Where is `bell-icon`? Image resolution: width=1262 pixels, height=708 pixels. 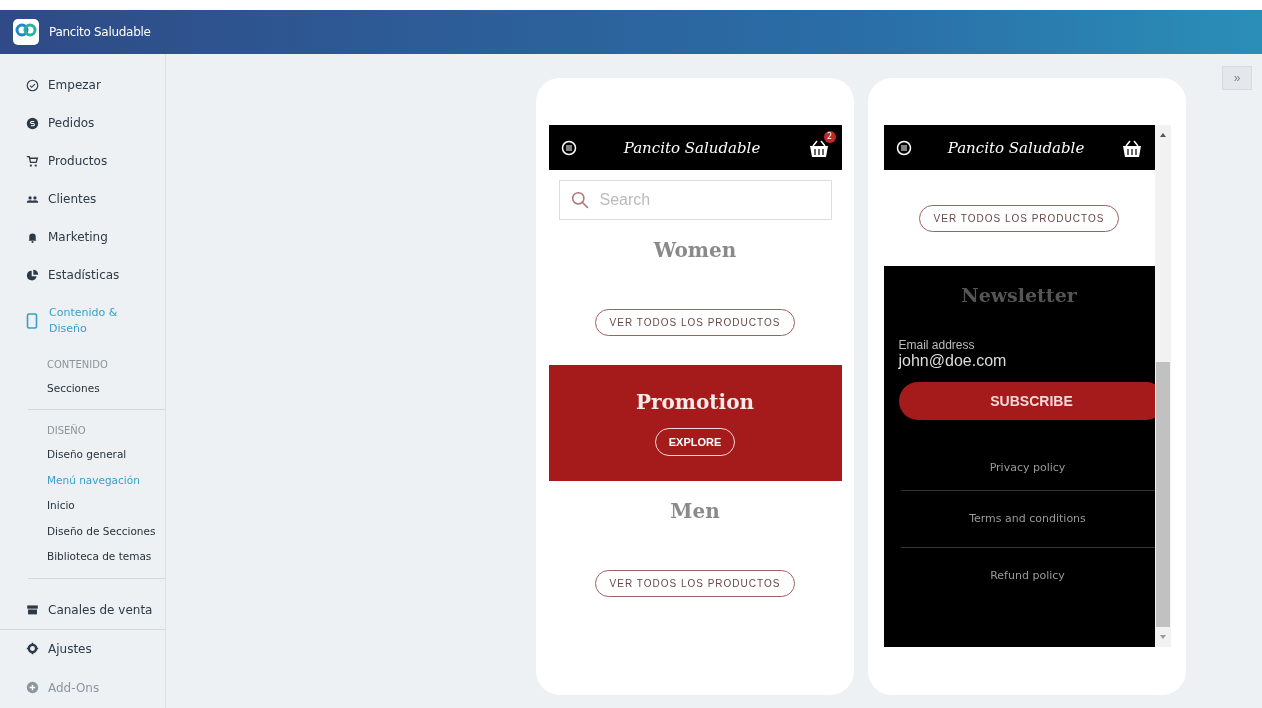 bell-icon is located at coordinates (32, 237).